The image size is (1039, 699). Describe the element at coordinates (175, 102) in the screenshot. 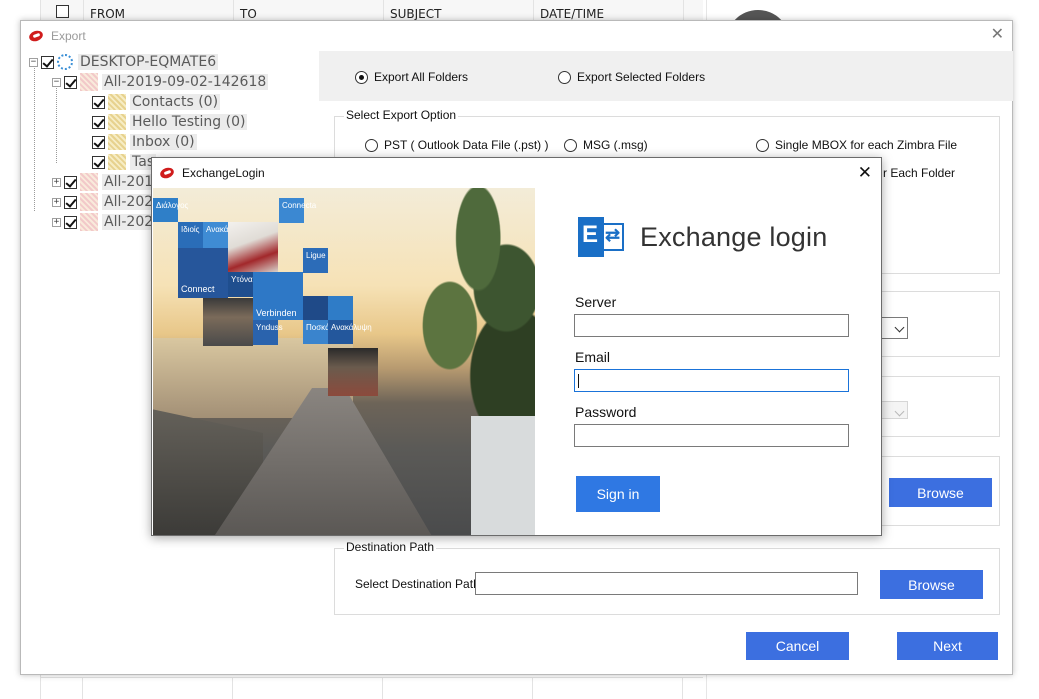

I see `tree-label: Contacts (0)` at that location.